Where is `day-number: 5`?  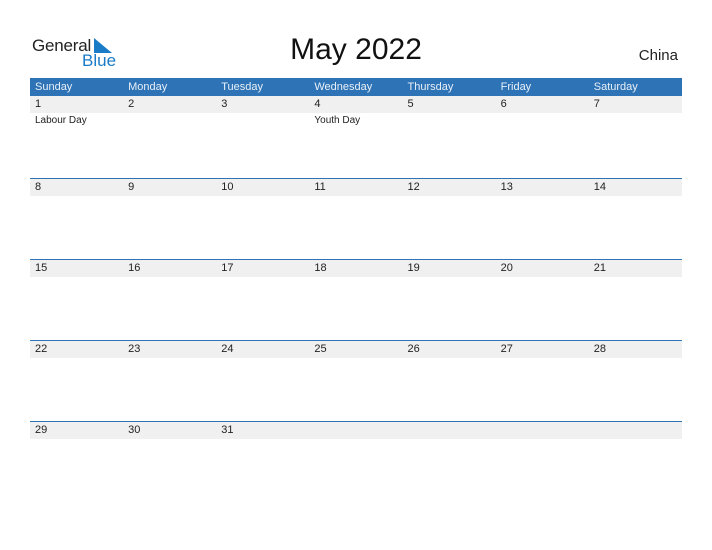 day-number: 5 is located at coordinates (410, 104).